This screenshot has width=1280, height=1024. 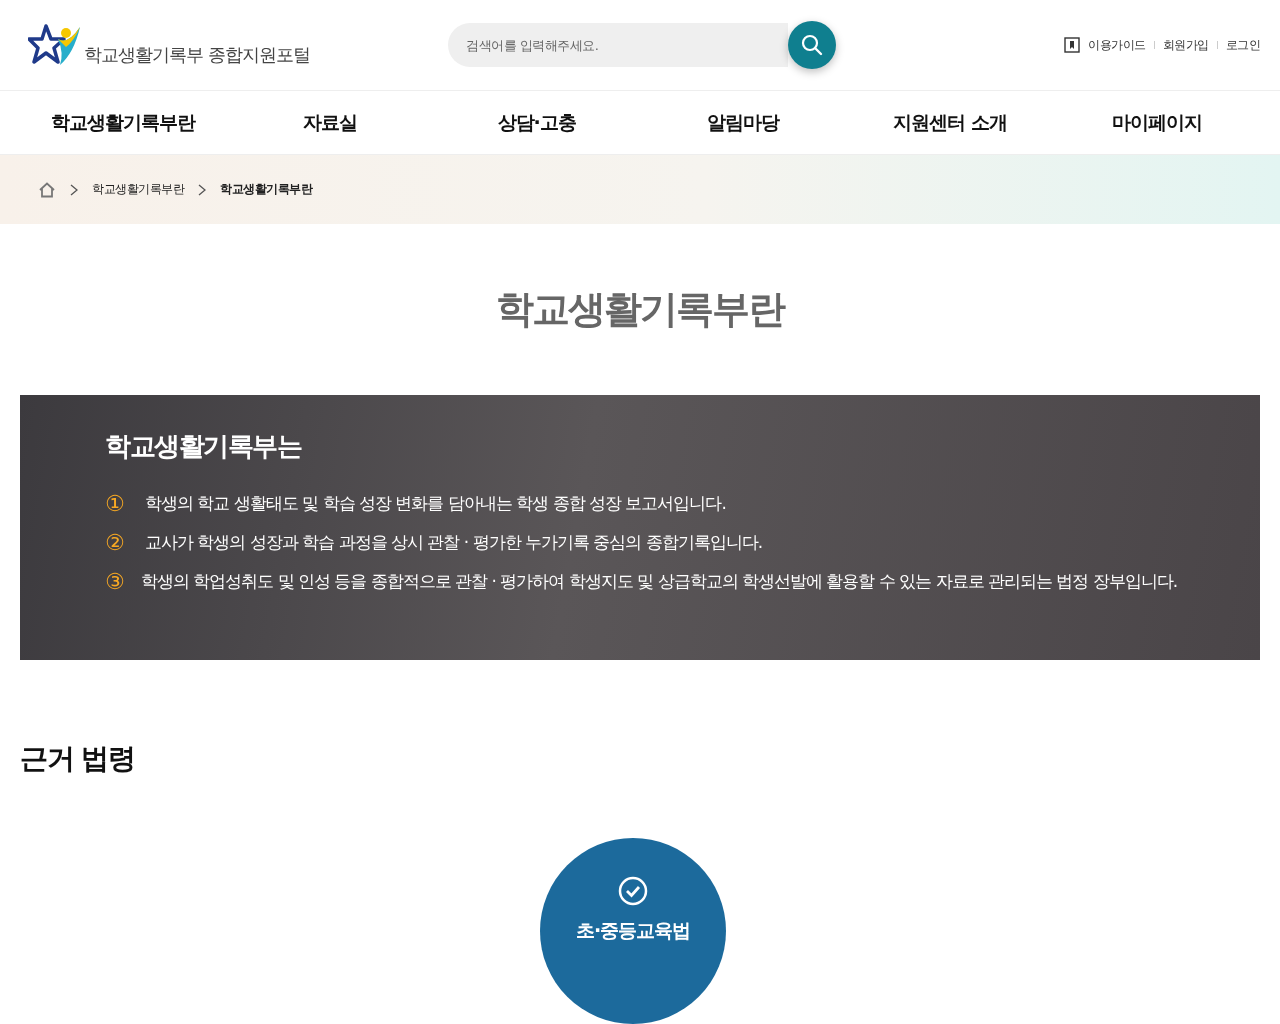 What do you see at coordinates (640, 310) in the screenshot?
I see `page-title: 학교생활기록부란` at bounding box center [640, 310].